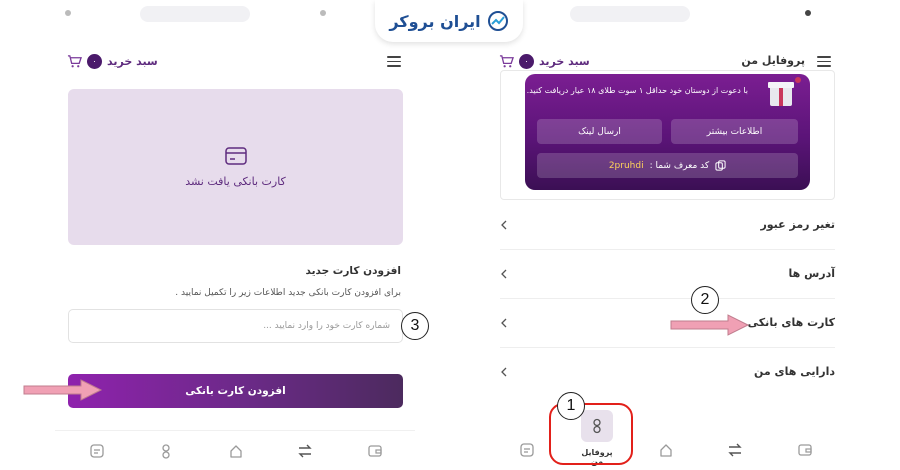 This screenshot has width=900, height=470. I want to click on send-link-button: ارسال لینک, so click(599, 131).